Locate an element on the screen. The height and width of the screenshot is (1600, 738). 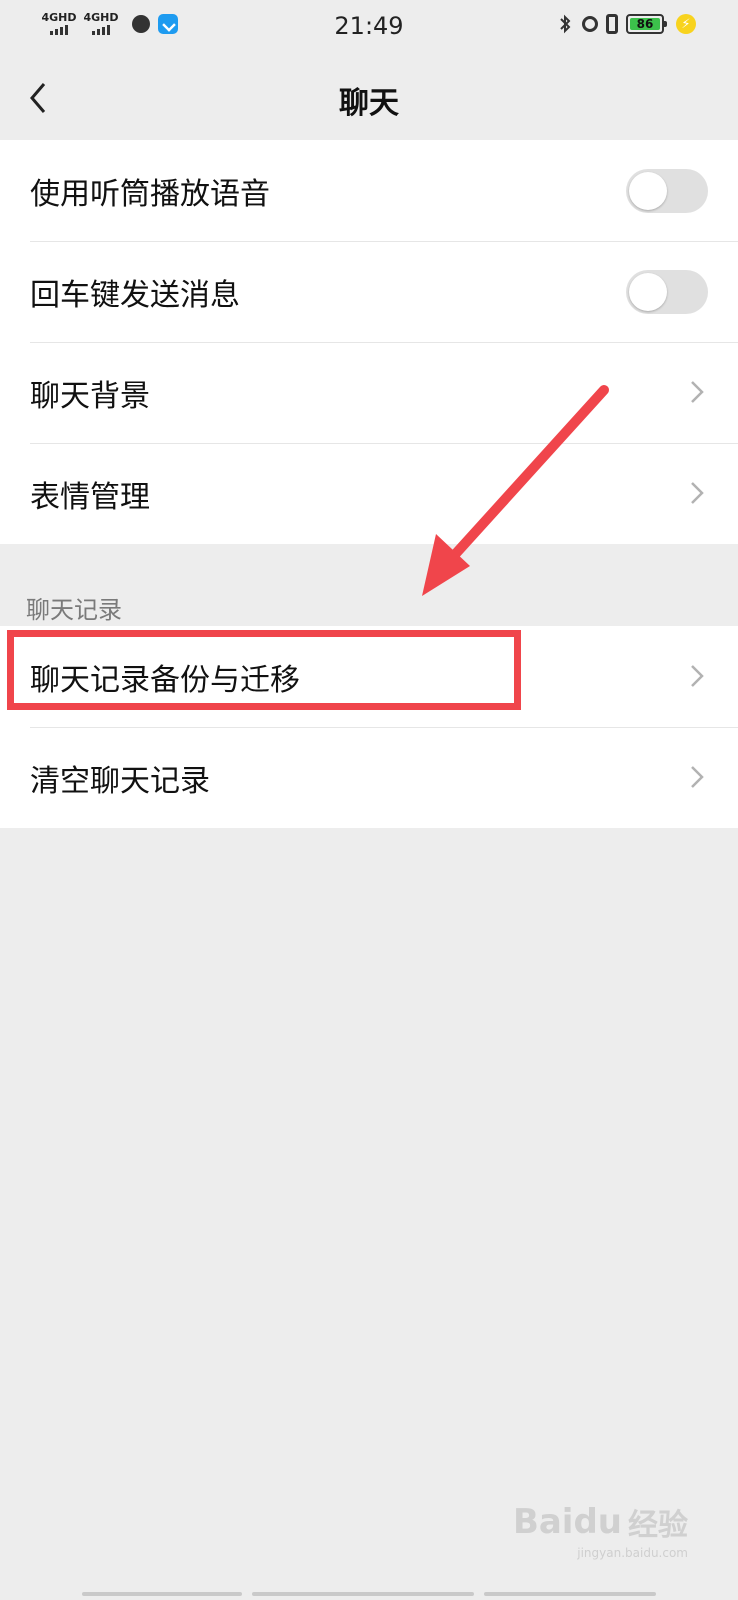
watermark-text: 经验 is located at coordinates (658, 1525).